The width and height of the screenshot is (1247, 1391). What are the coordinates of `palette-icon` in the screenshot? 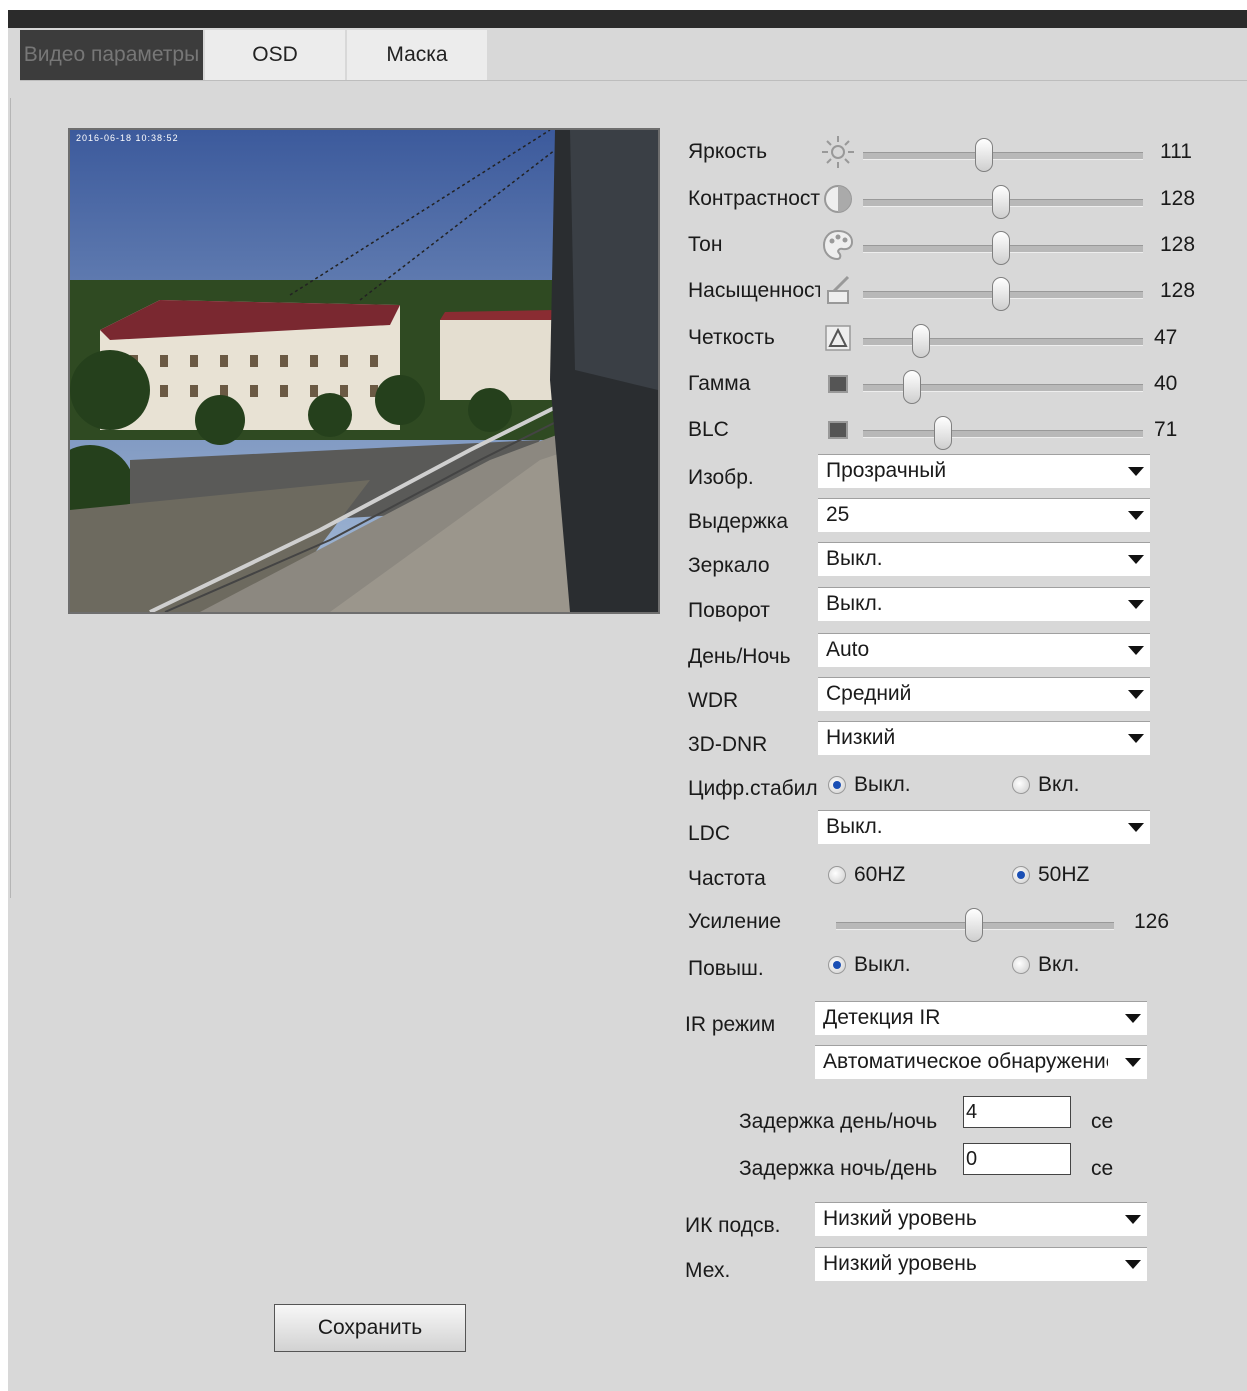 It's located at (838, 245).